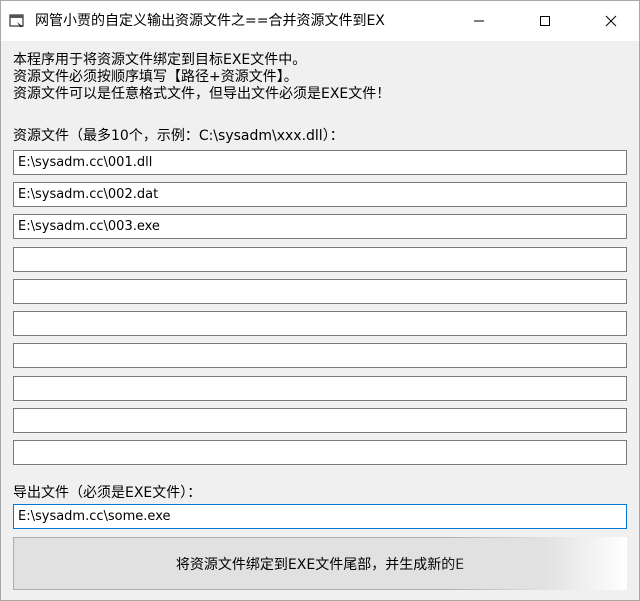  I want to click on maximize-icon, so click(545, 21).